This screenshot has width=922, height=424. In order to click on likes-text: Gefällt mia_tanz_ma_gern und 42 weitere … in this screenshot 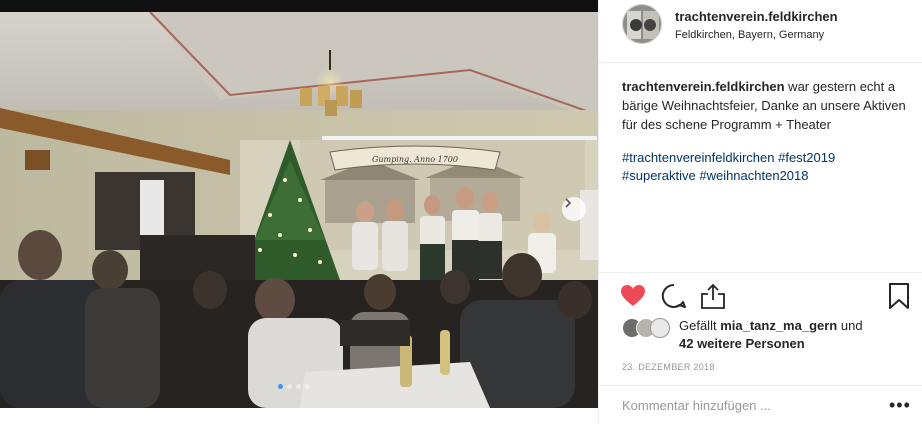, I will do `click(799, 335)`.